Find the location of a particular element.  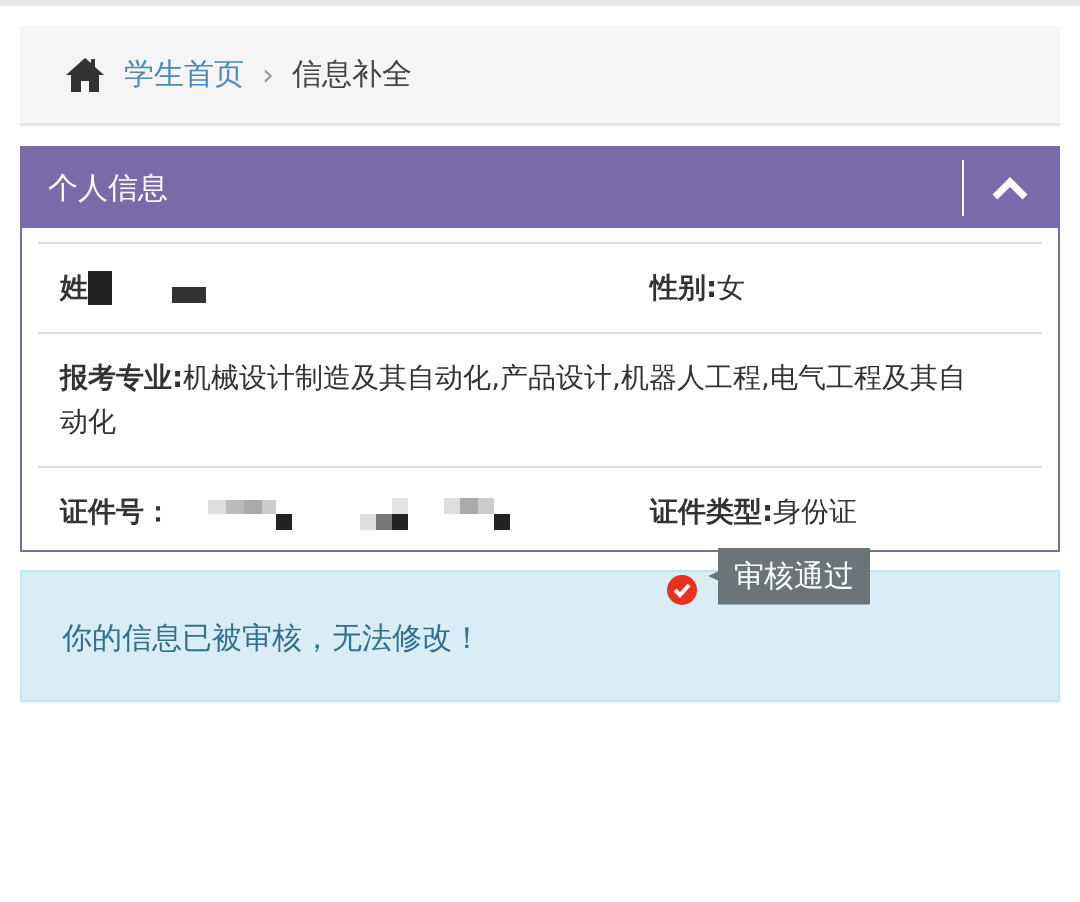

breadcrumb-link: 学生首页 is located at coordinates (184, 74).